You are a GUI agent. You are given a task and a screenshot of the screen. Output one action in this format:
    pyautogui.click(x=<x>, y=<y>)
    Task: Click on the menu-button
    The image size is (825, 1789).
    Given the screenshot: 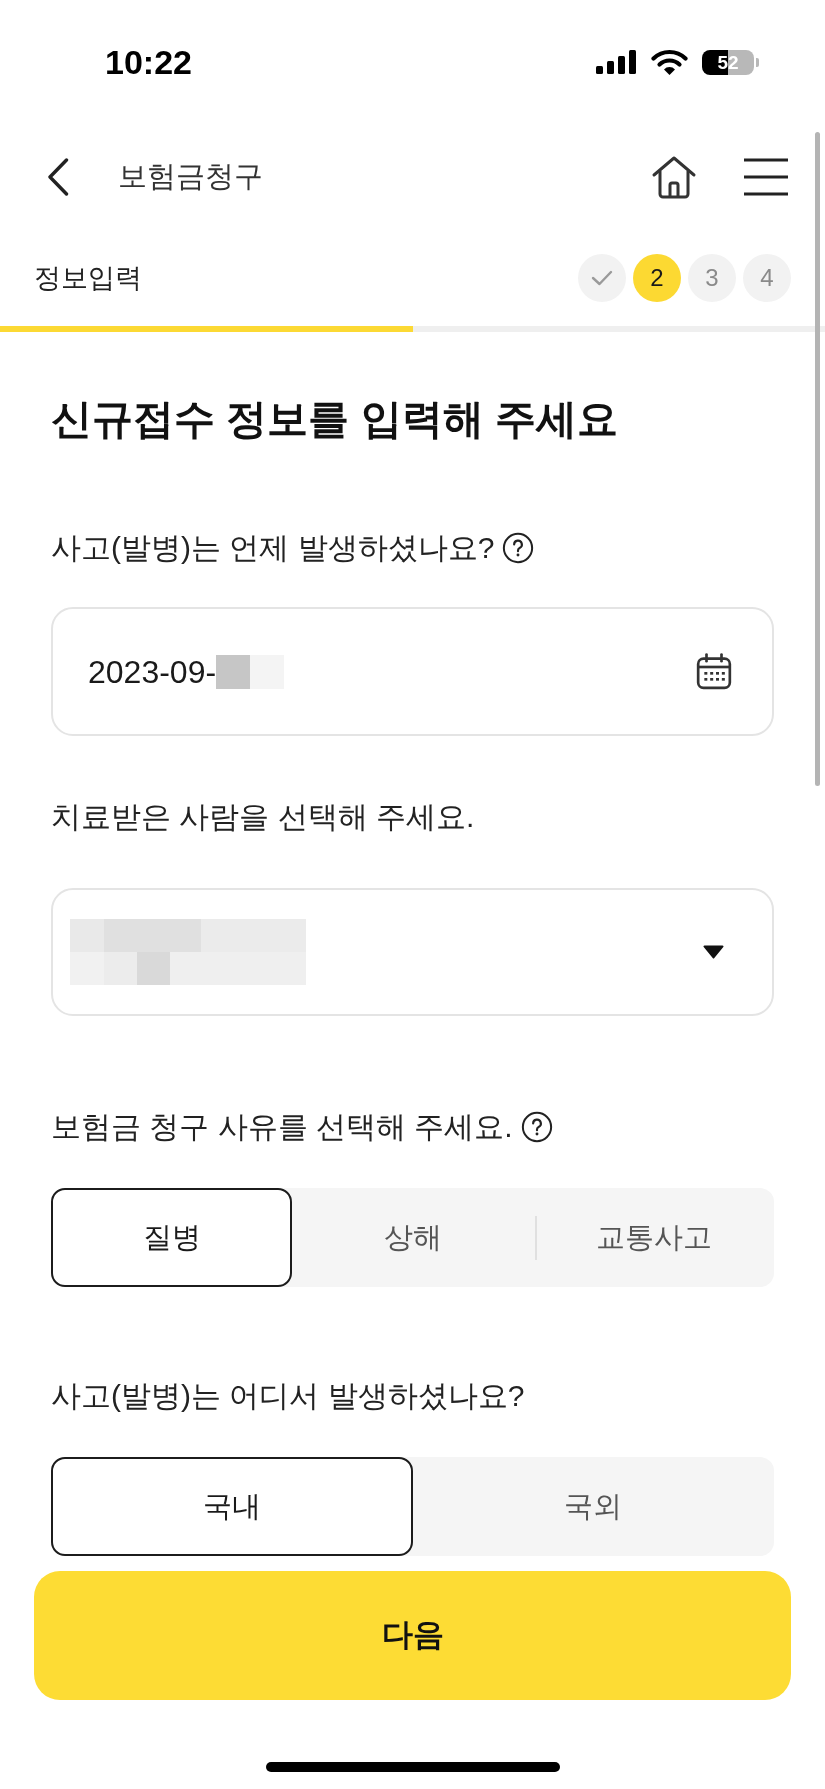 What is the action you would take?
    pyautogui.click(x=766, y=177)
    